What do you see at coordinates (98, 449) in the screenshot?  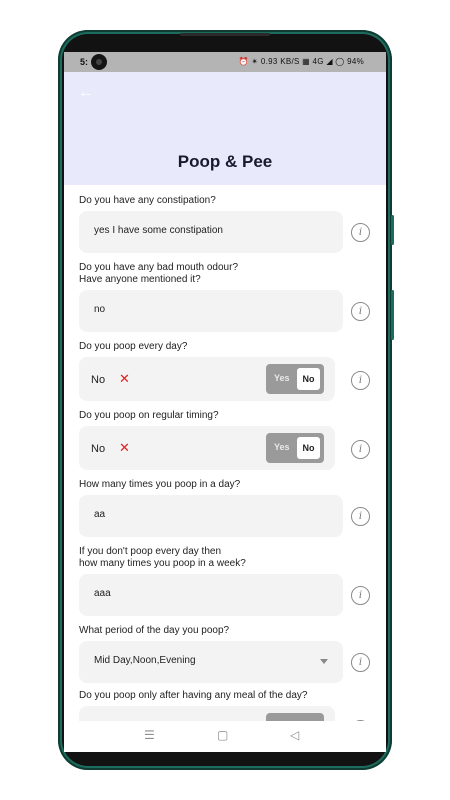 I see `regular-timing-value: No` at bounding box center [98, 449].